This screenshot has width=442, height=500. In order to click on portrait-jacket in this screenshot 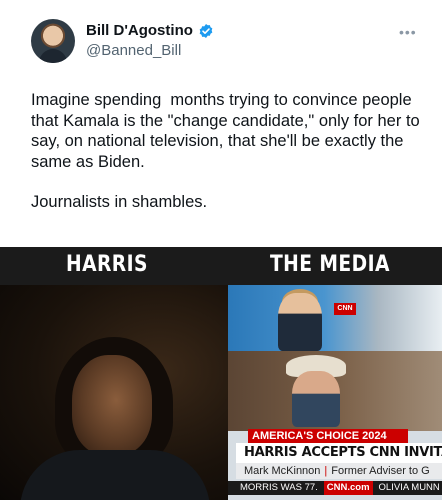, I will do `click(115, 475)`.